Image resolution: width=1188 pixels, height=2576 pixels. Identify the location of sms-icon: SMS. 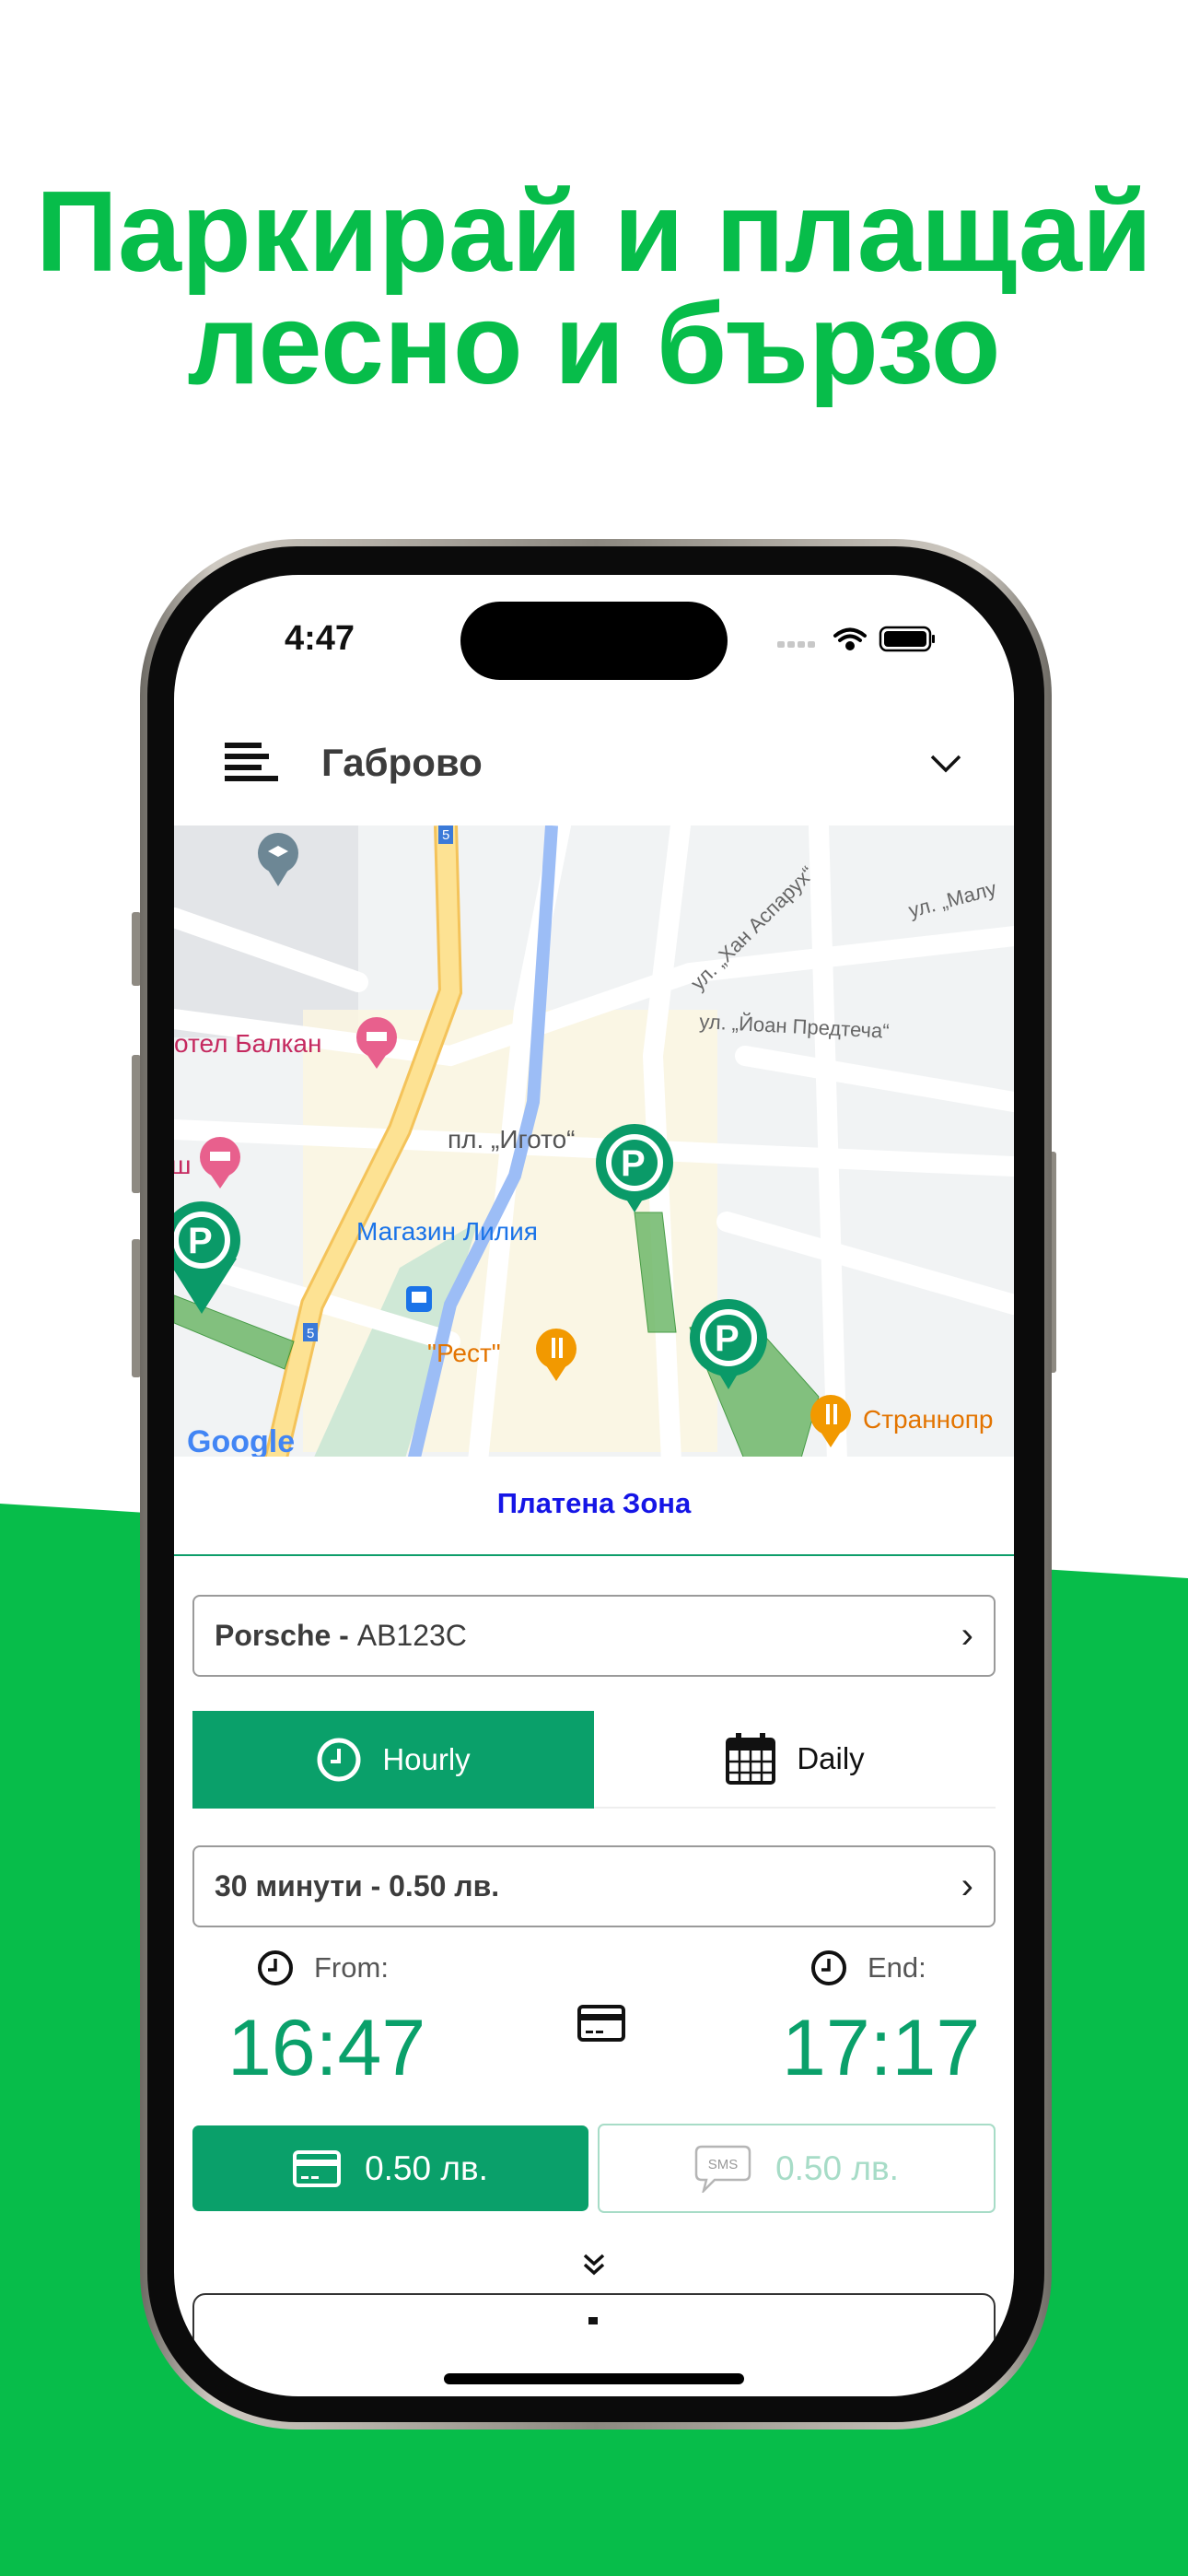
(722, 2169).